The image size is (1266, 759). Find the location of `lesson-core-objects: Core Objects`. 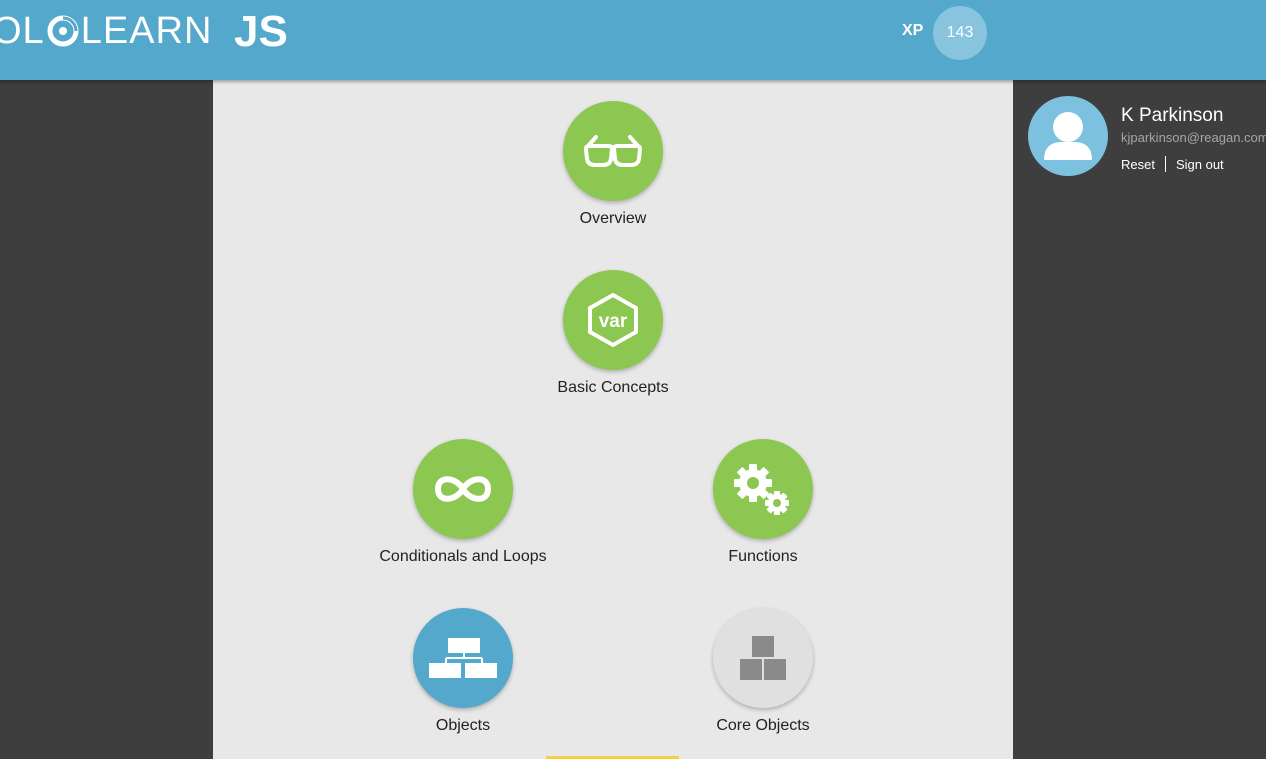

lesson-core-objects: Core Objects is located at coordinates (763, 671).